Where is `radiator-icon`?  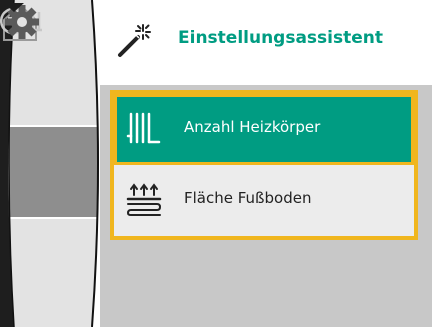 radiator-icon is located at coordinates (143, 128).